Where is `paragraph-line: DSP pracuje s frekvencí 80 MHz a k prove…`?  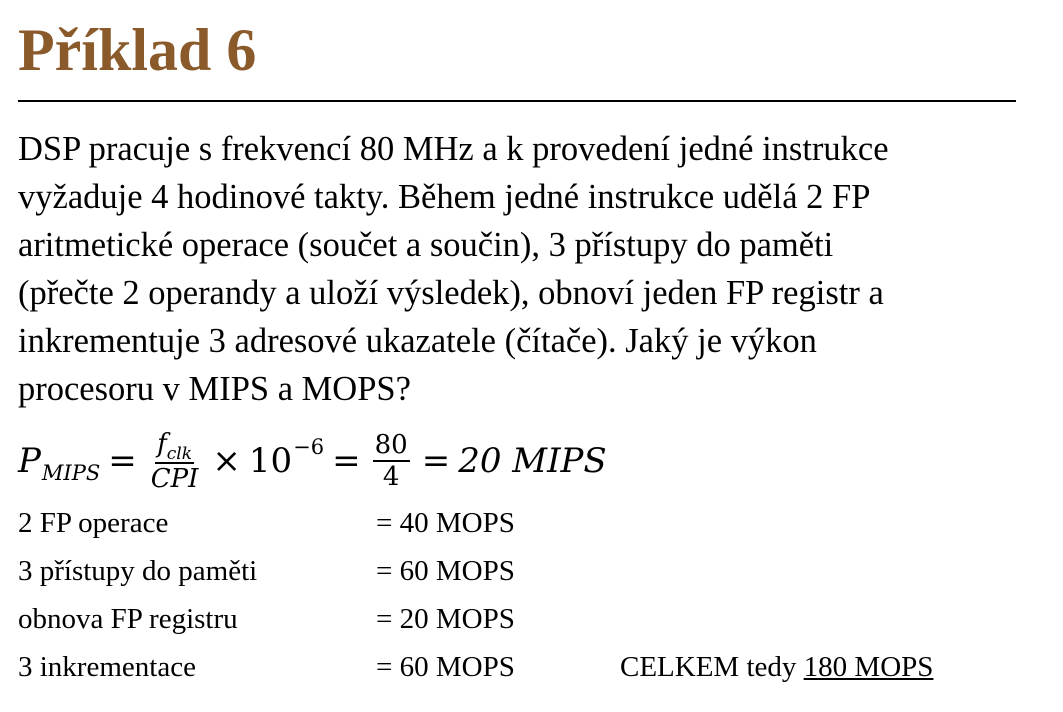
paragraph-line: DSP pracuje s frekvencí 80 MHz a k prove… is located at coordinates (453, 149).